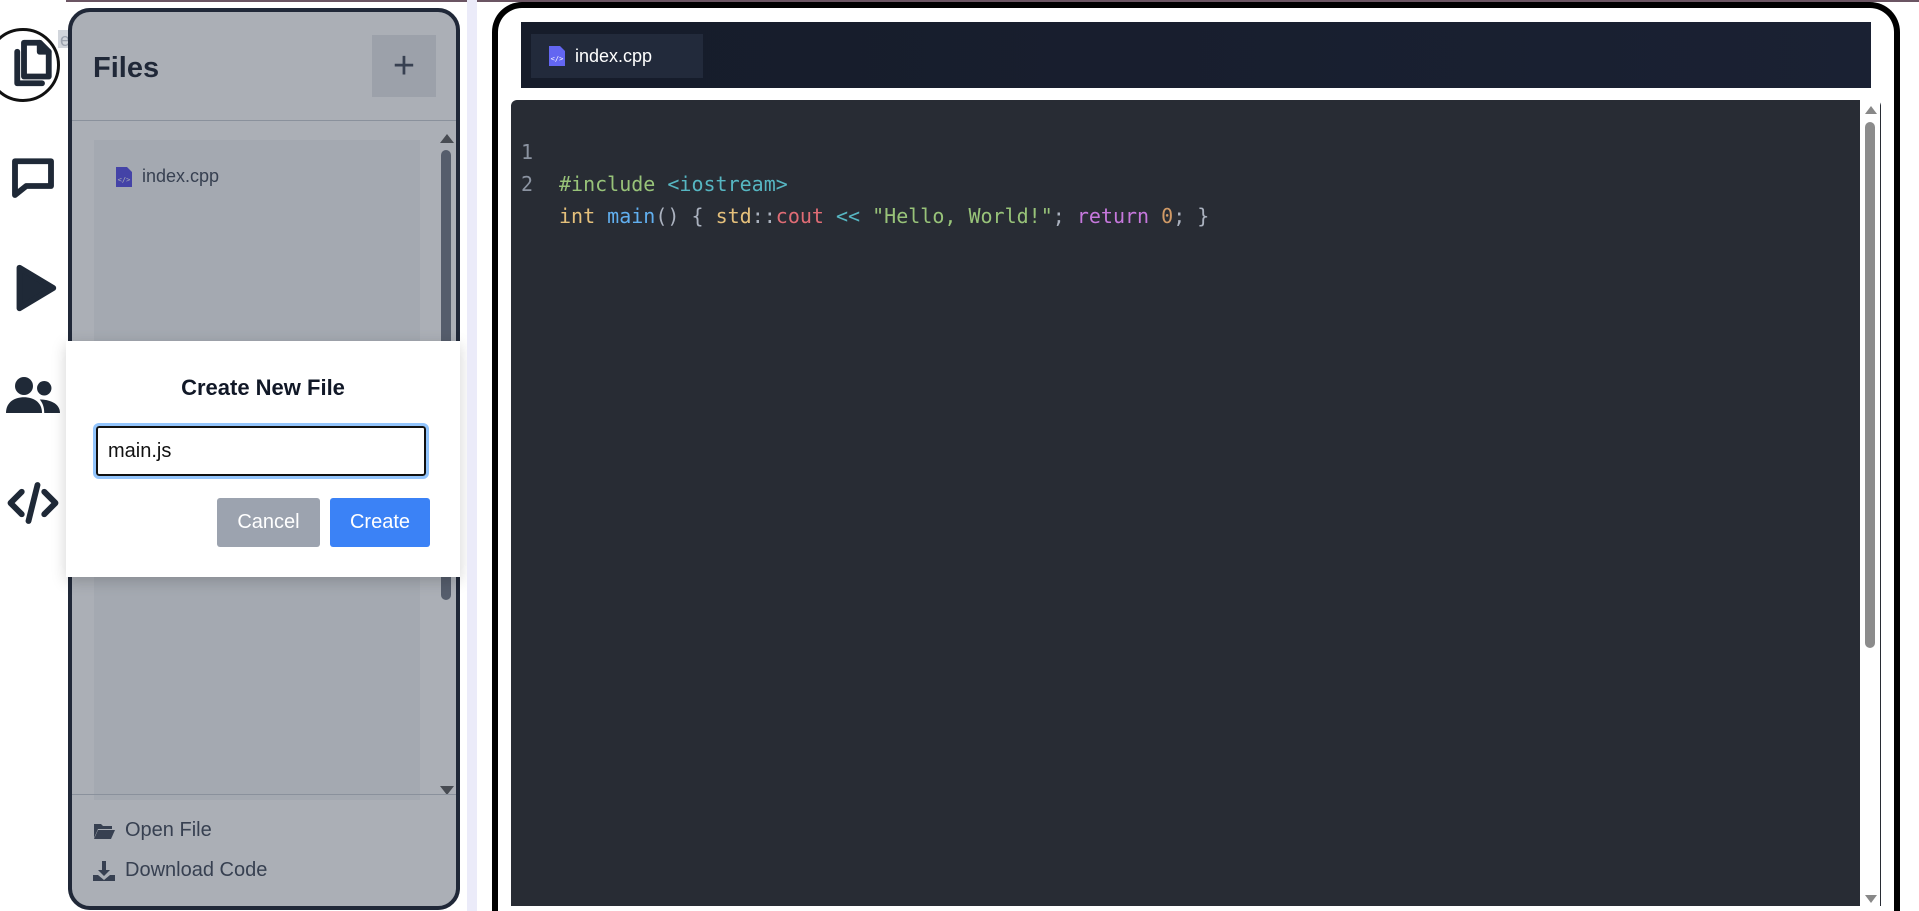 This screenshot has width=1919, height=911. I want to click on editor-tab-label: index.cpp, so click(614, 55).